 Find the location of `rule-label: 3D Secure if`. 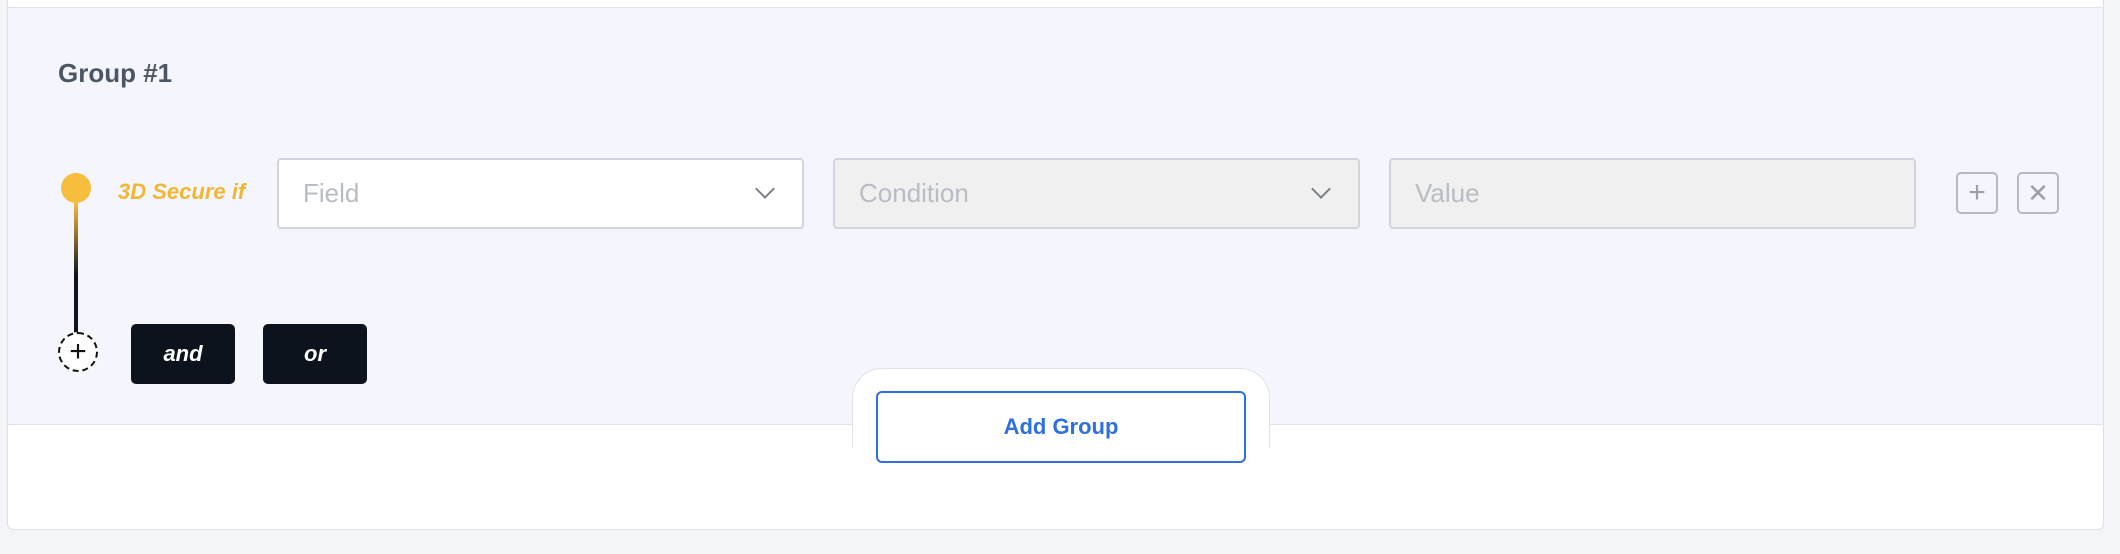

rule-label: 3D Secure if is located at coordinates (182, 191).